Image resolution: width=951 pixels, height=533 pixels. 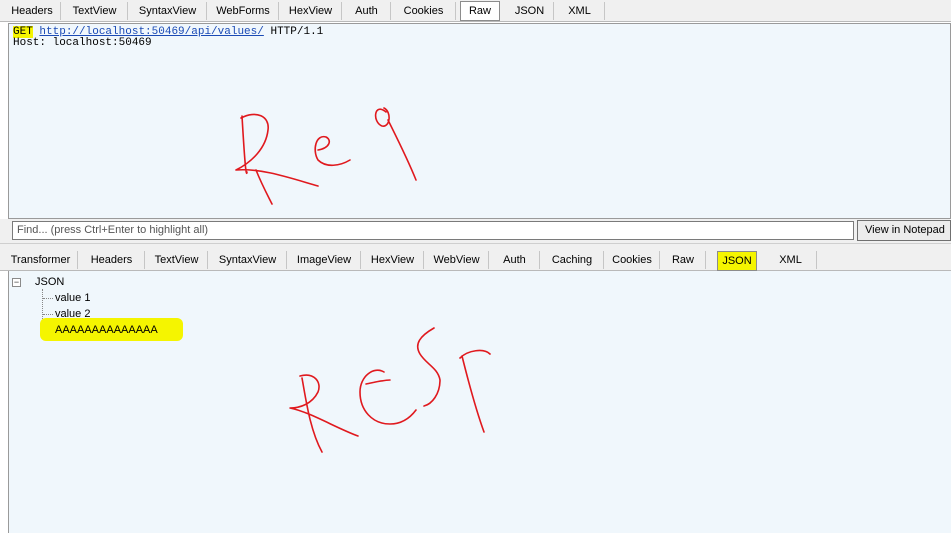 I want to click on tab-request-auth: Auth, so click(x=367, y=11).